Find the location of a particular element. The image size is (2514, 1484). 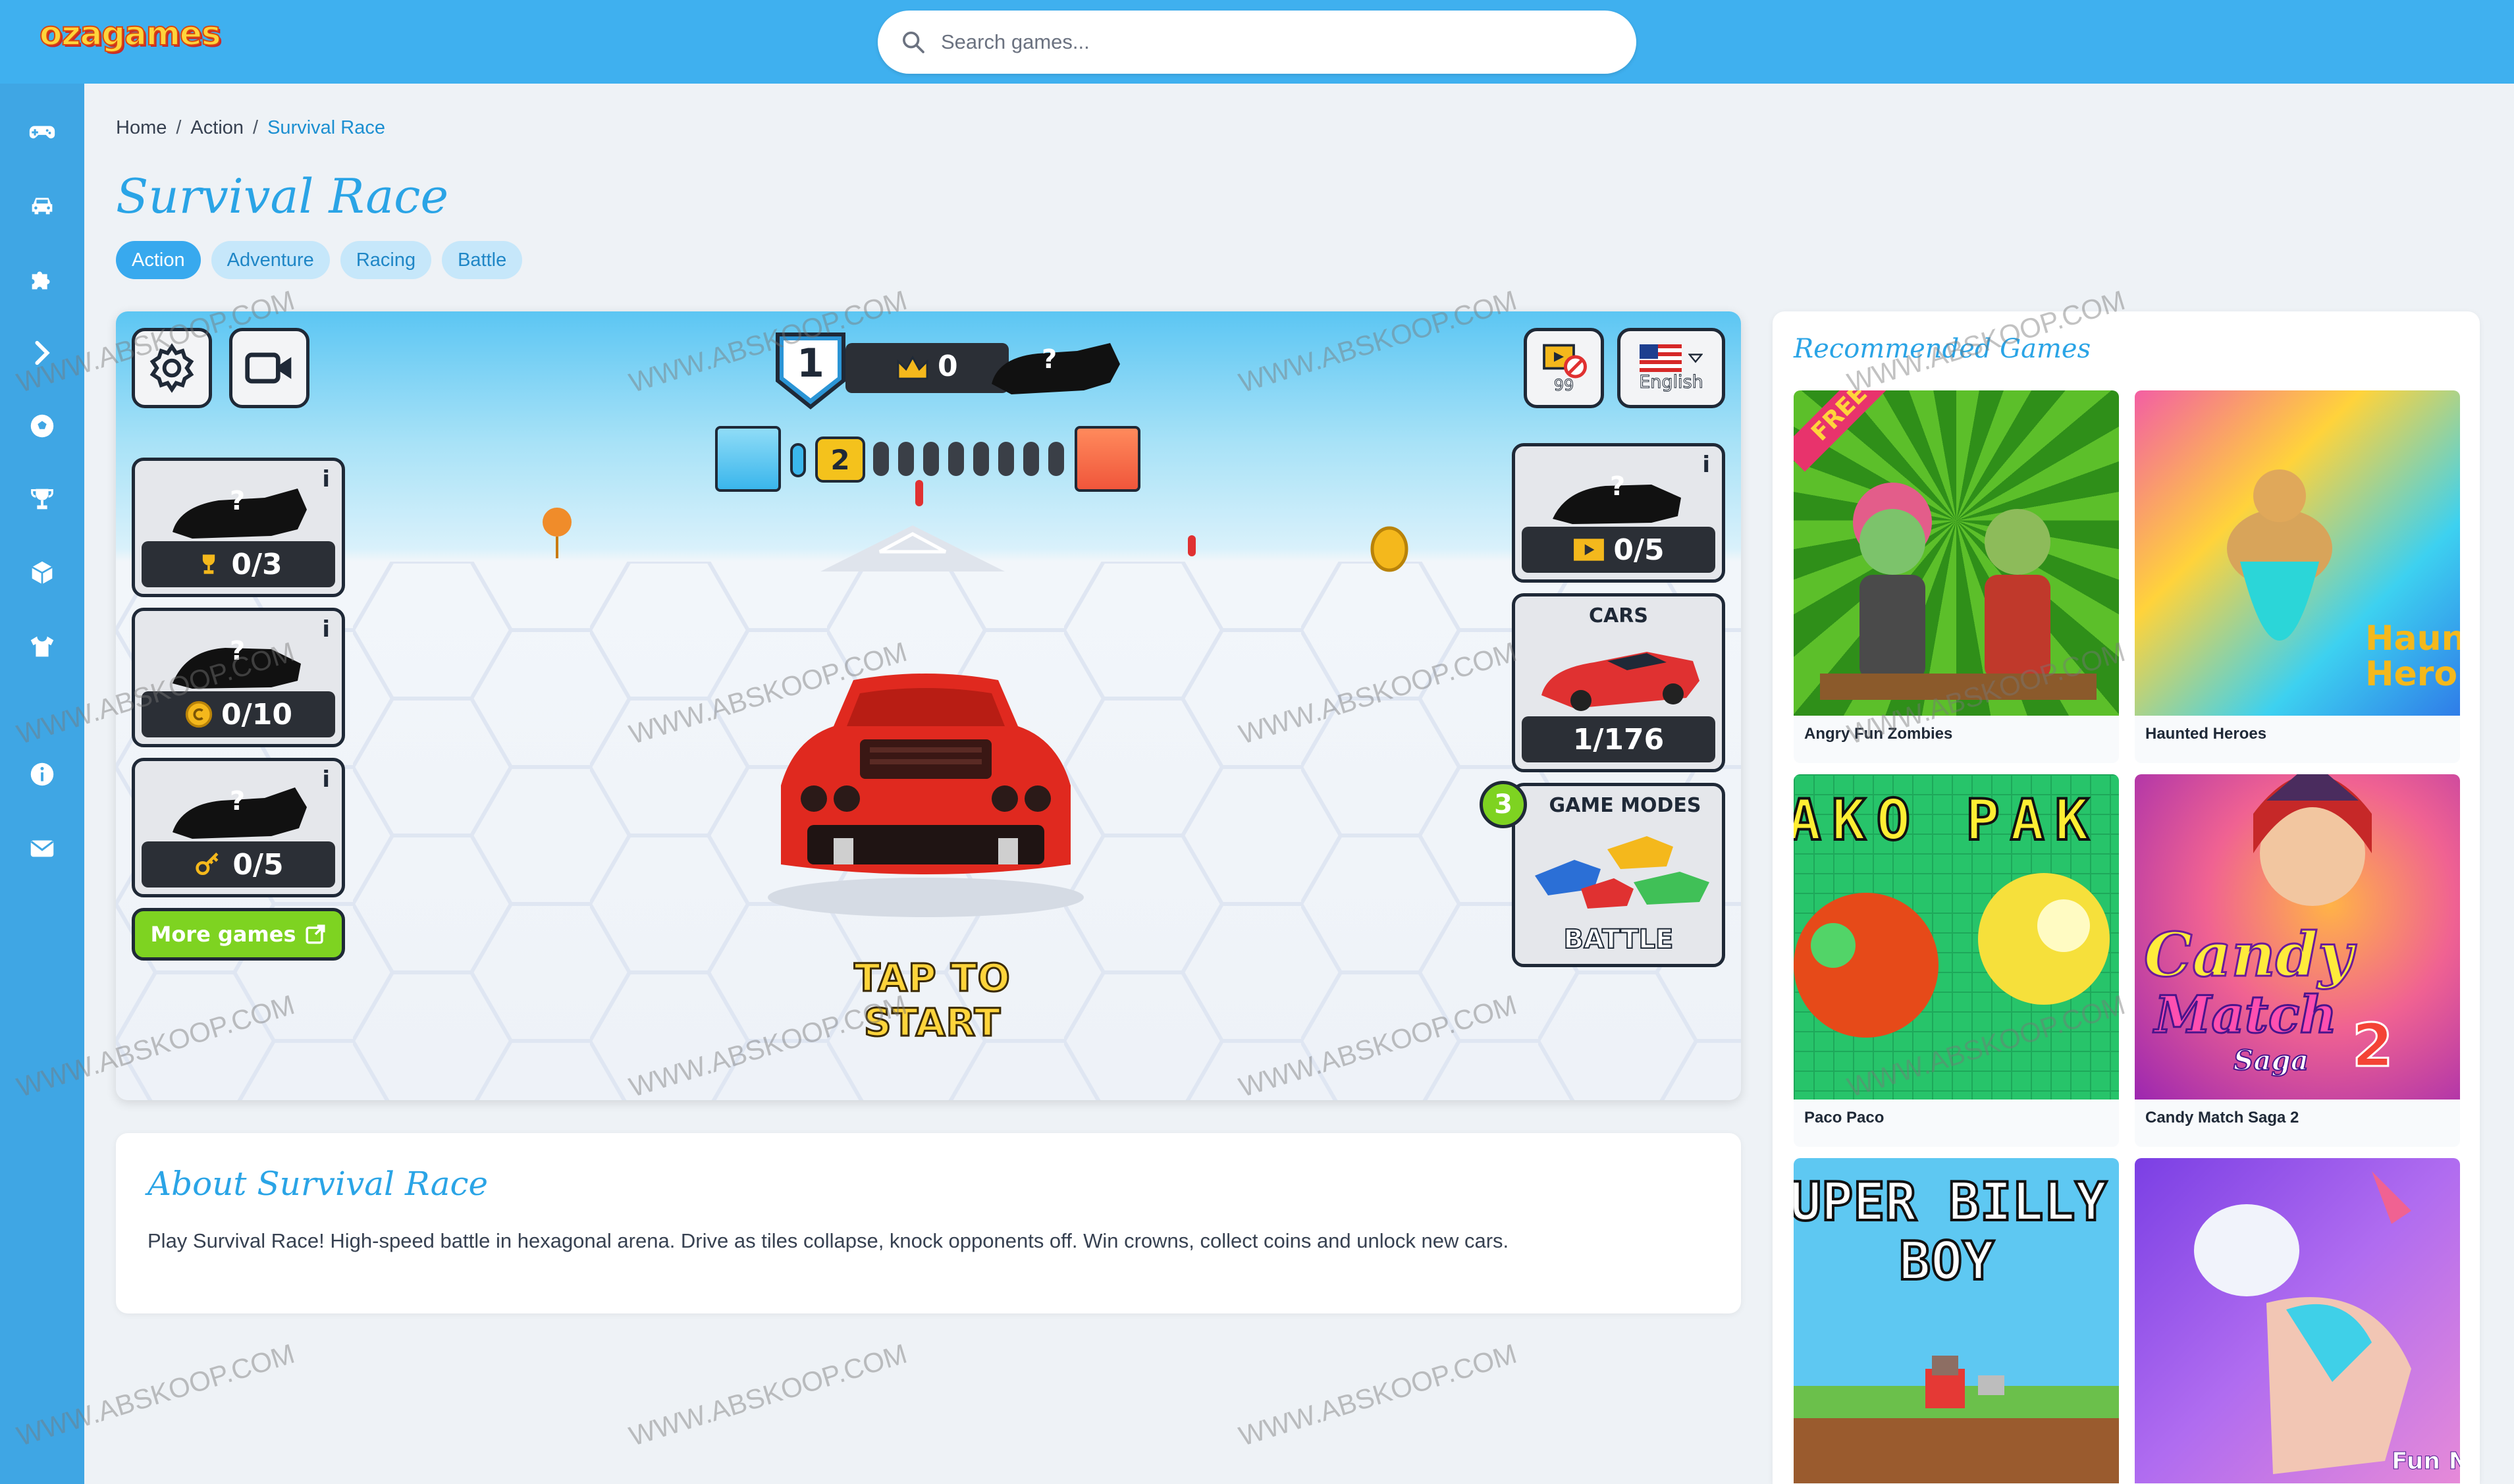

sidebar-item-car is located at coordinates (43, 206).